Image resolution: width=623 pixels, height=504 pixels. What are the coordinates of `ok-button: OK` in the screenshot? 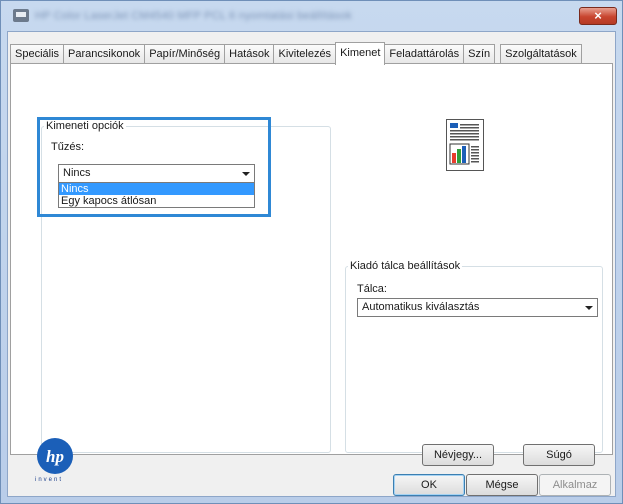 It's located at (429, 485).